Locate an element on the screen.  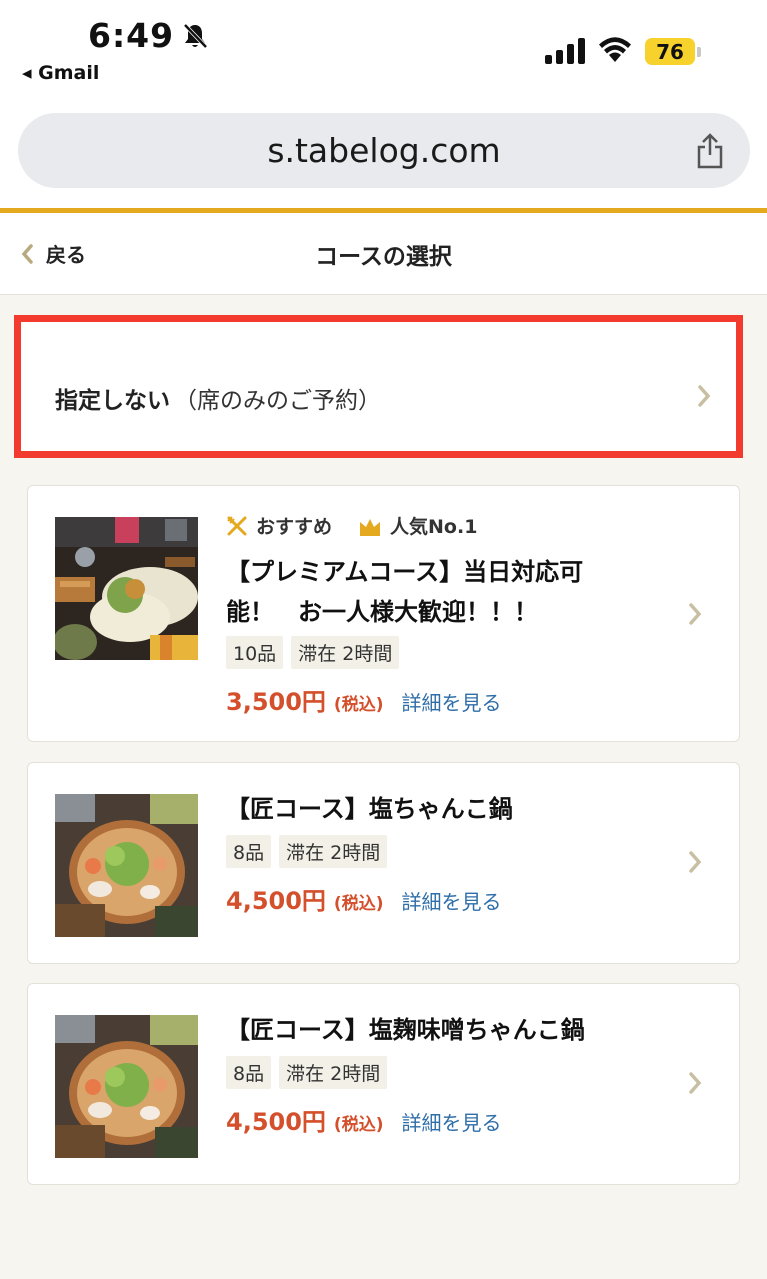
no-course-sublabel: （席のみのご予約） is located at coordinates (277, 401).